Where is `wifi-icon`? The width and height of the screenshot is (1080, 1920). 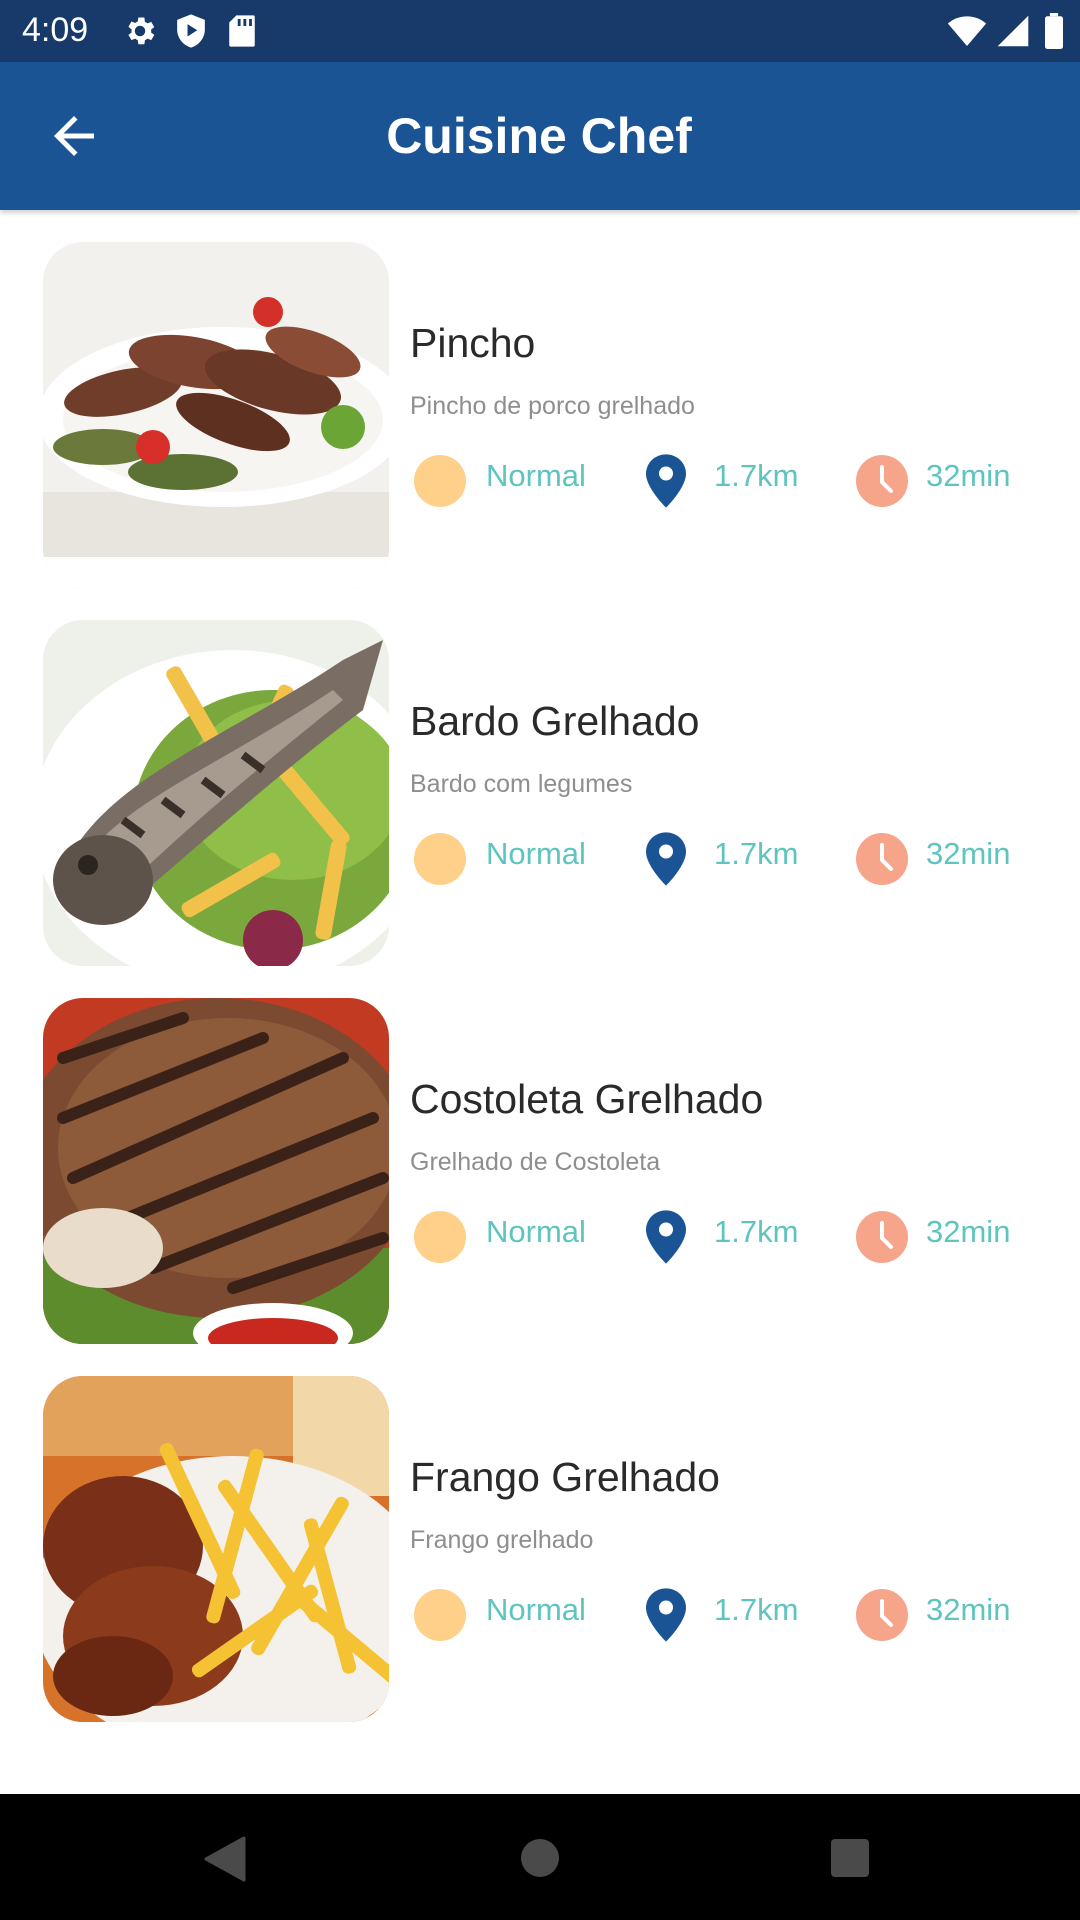
wifi-icon is located at coordinates (967, 33).